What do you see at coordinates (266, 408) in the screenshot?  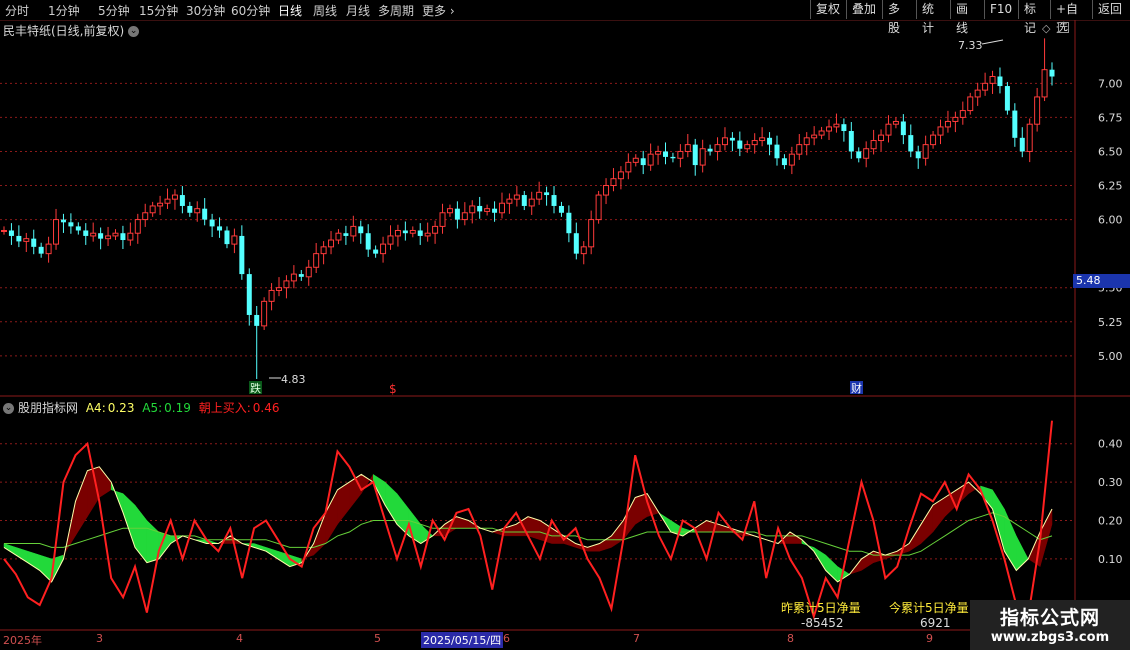 I see `buy-value: 0.46` at bounding box center [266, 408].